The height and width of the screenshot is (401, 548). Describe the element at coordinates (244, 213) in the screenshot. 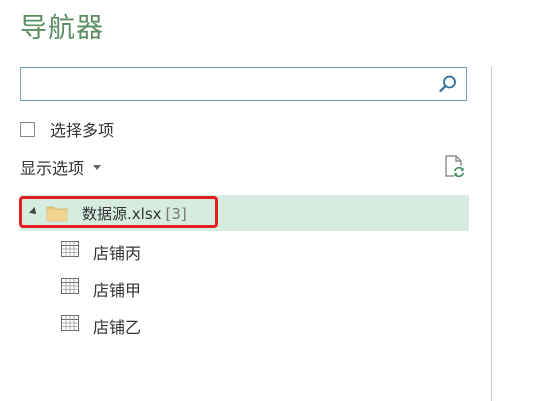

I see `tree-root-workbook: 数据源.xlsx [3]` at that location.